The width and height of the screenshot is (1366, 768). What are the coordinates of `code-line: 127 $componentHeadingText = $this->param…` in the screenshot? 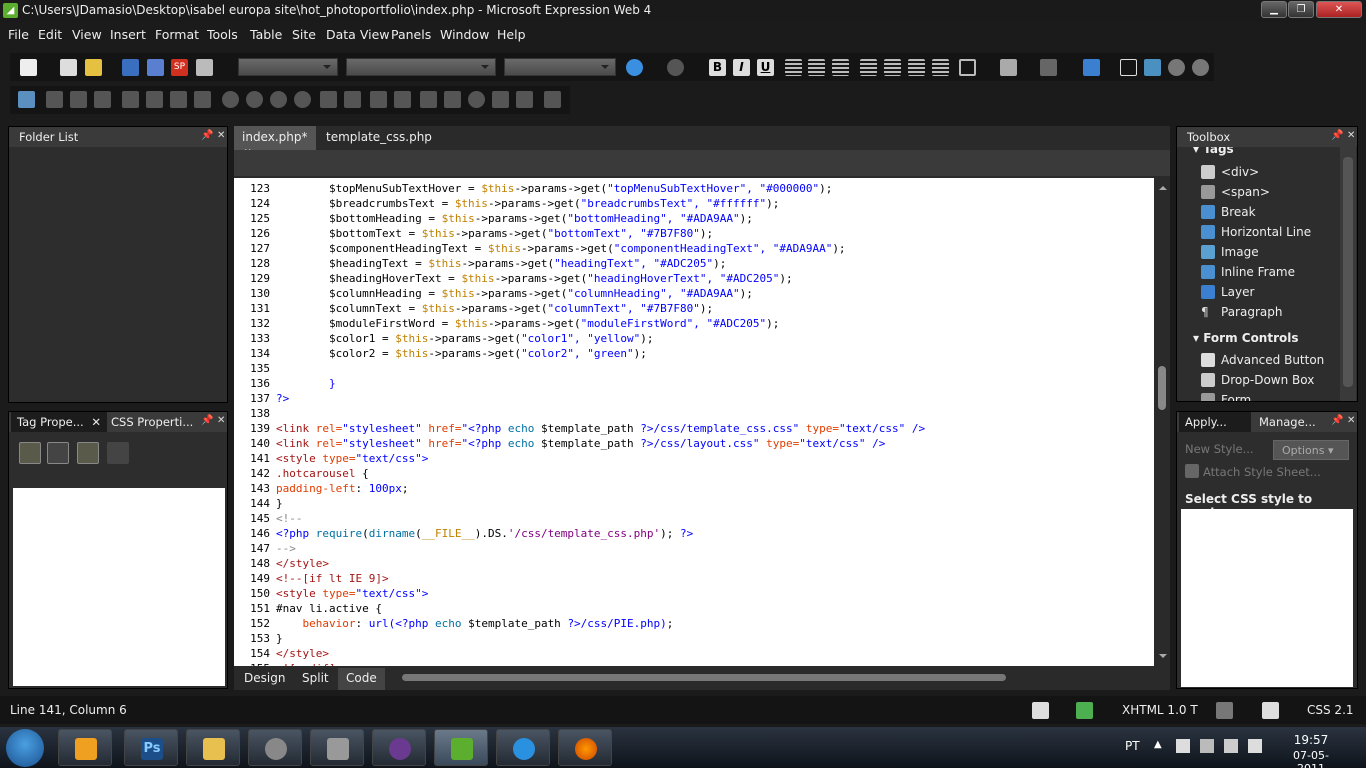 It's located at (694, 248).